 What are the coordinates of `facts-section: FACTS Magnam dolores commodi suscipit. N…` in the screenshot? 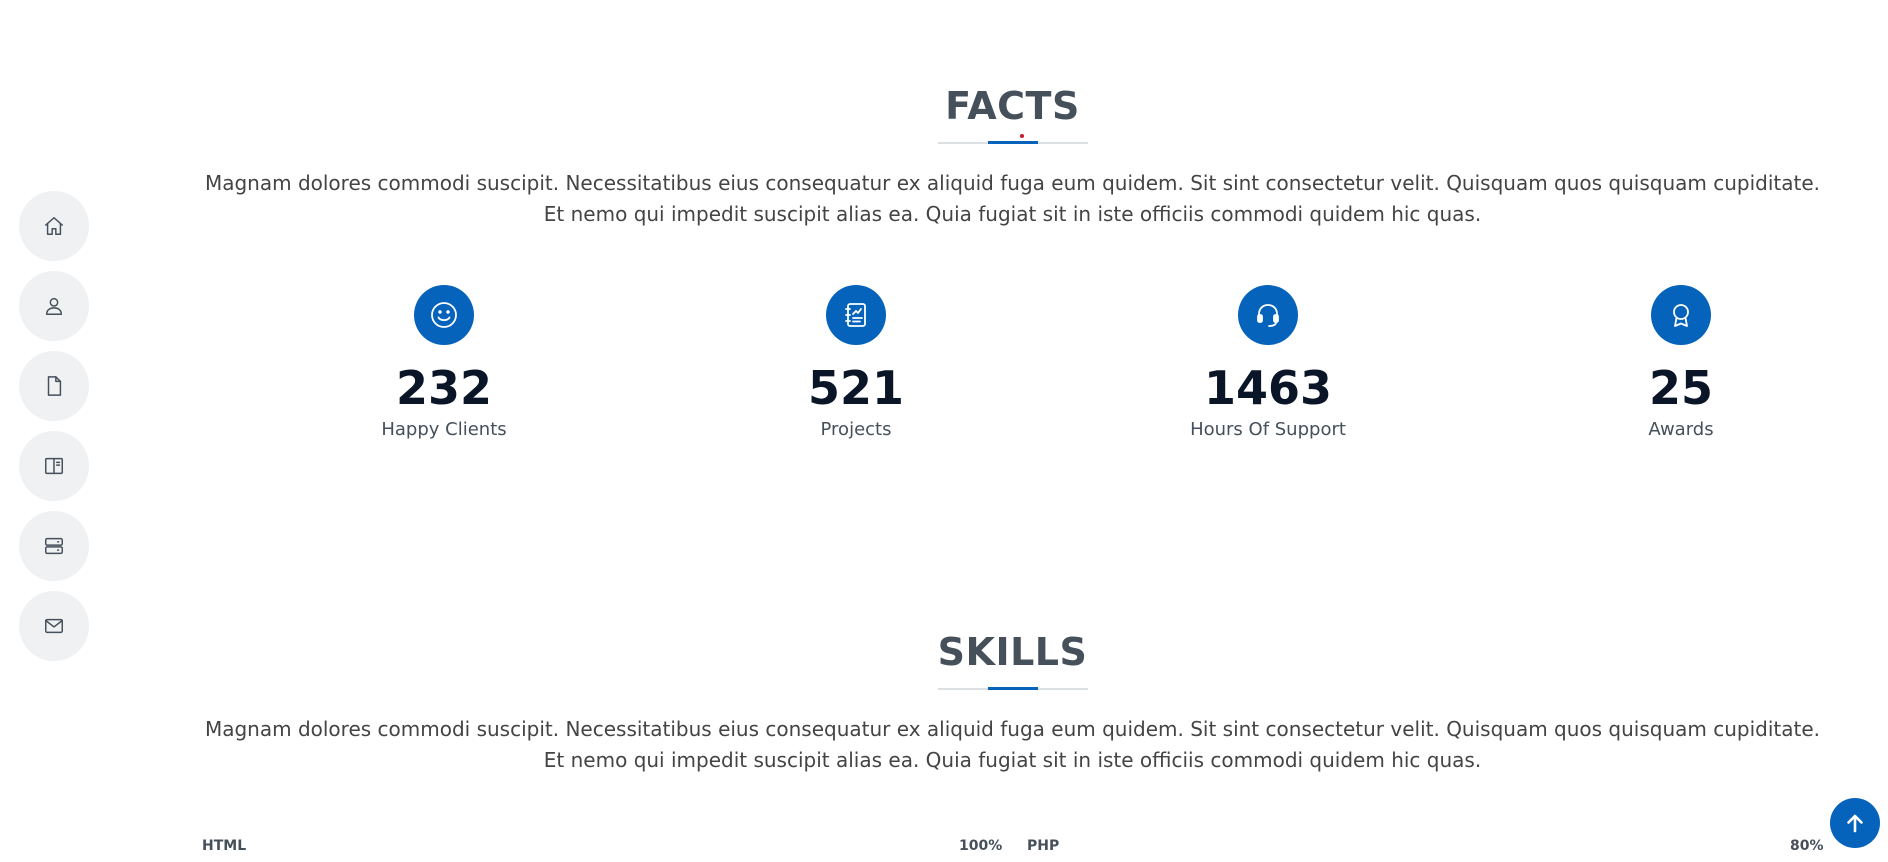 It's located at (1012, 157).